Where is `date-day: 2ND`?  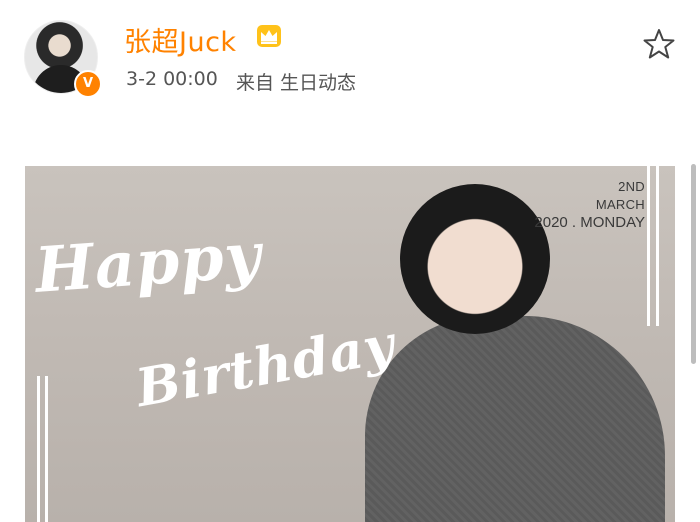 date-day: 2ND is located at coordinates (631, 186).